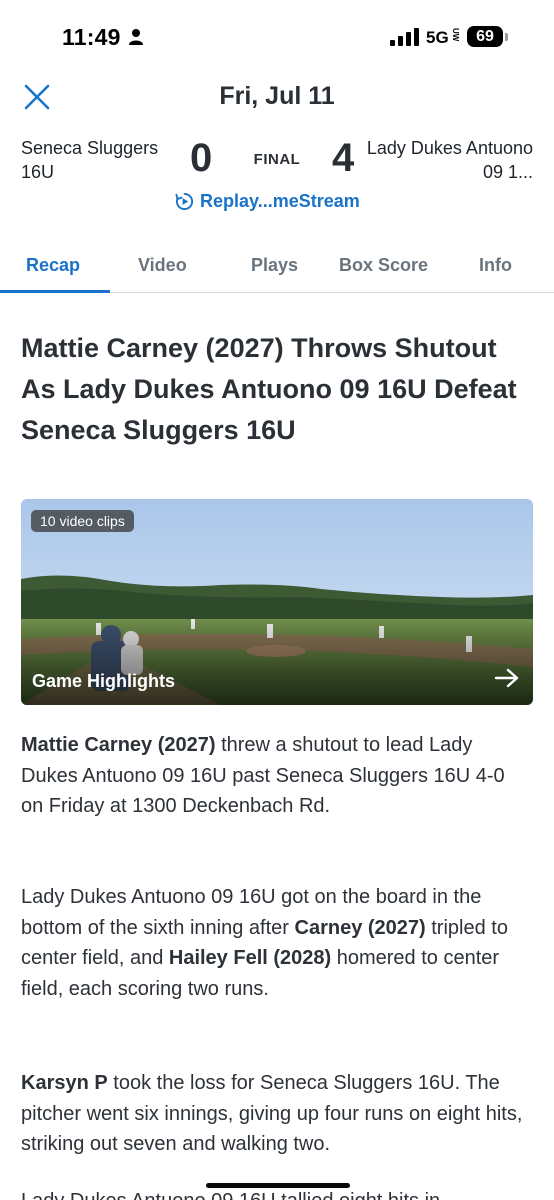 Image resolution: width=554 pixels, height=1200 pixels. I want to click on status-bar: 11:49 5G UW 69, so click(277, 36).